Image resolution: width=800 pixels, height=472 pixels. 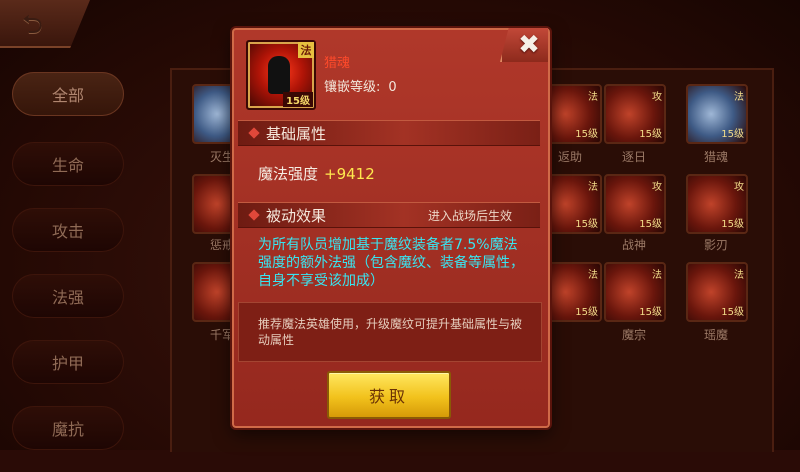 What do you see at coordinates (68, 362) in the screenshot?
I see `tab-armor: 护甲` at bounding box center [68, 362].